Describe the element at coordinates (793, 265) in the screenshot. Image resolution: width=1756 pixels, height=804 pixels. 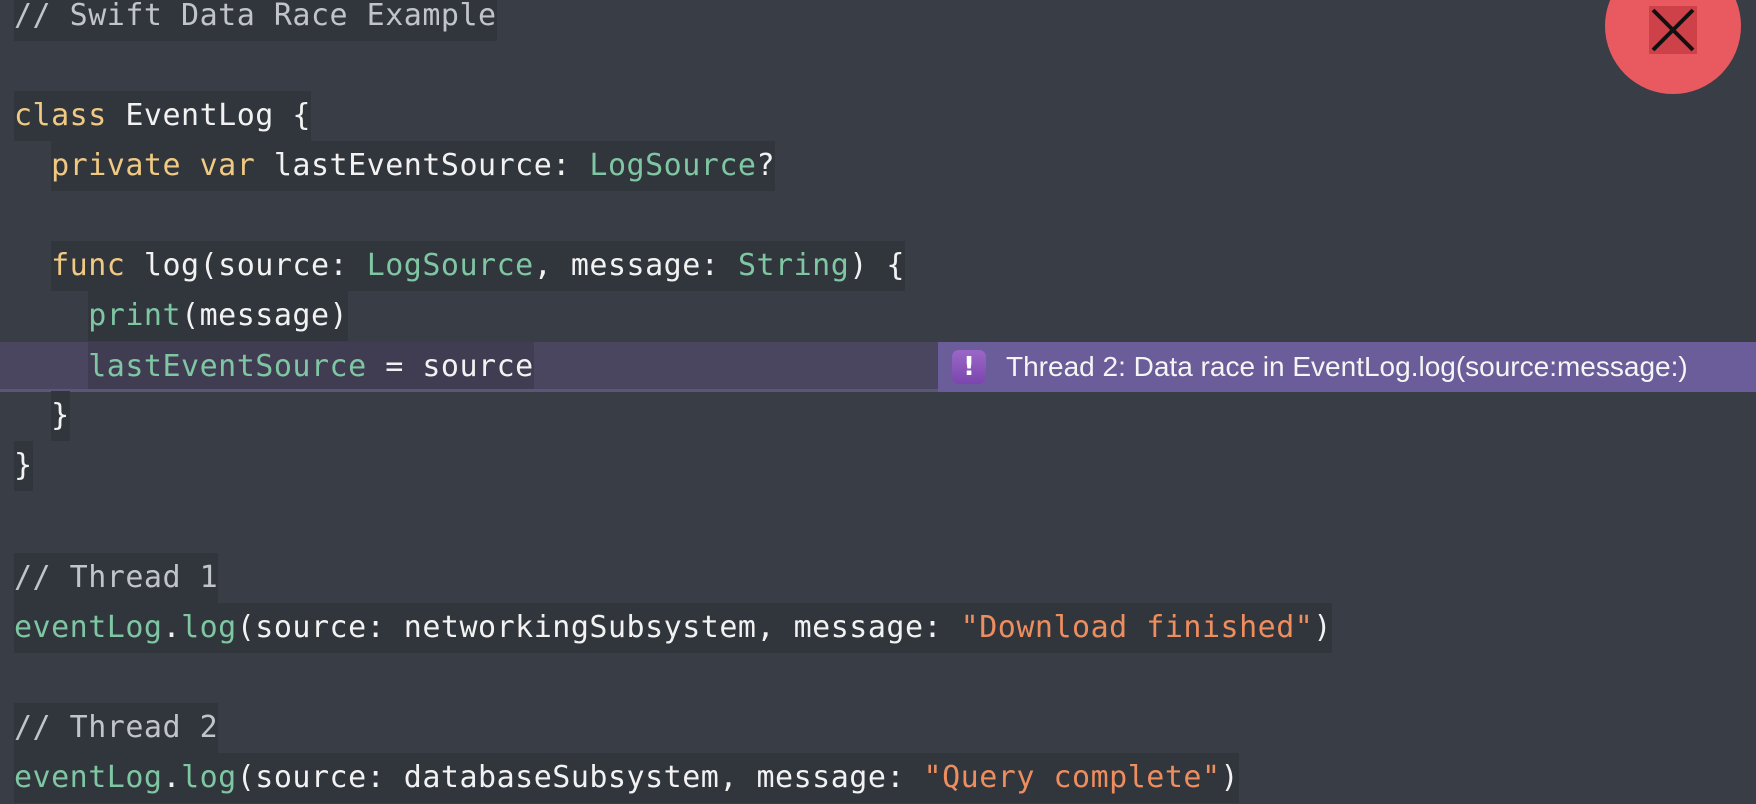
I see `code-token-type: String` at that location.